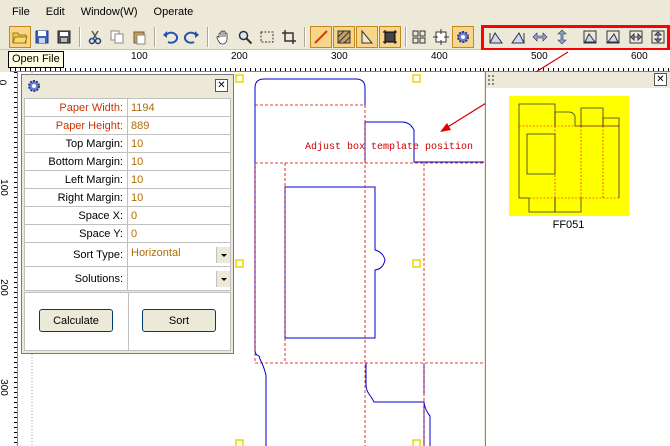 Image resolution: width=670 pixels, height=446 pixels. Describe the element at coordinates (494, 80) in the screenshot. I see `panel-grip-icon` at that location.